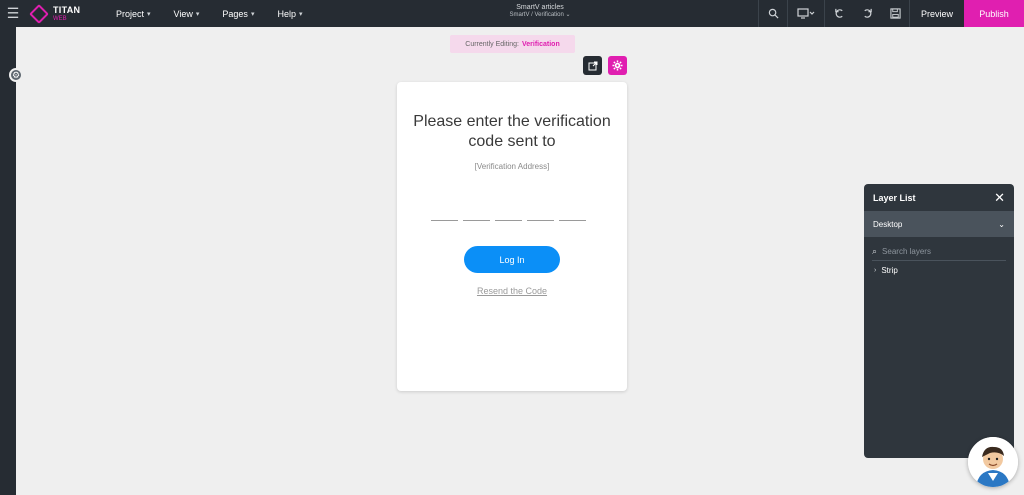  I want to click on editing-label: Currently Editing:, so click(492, 44).